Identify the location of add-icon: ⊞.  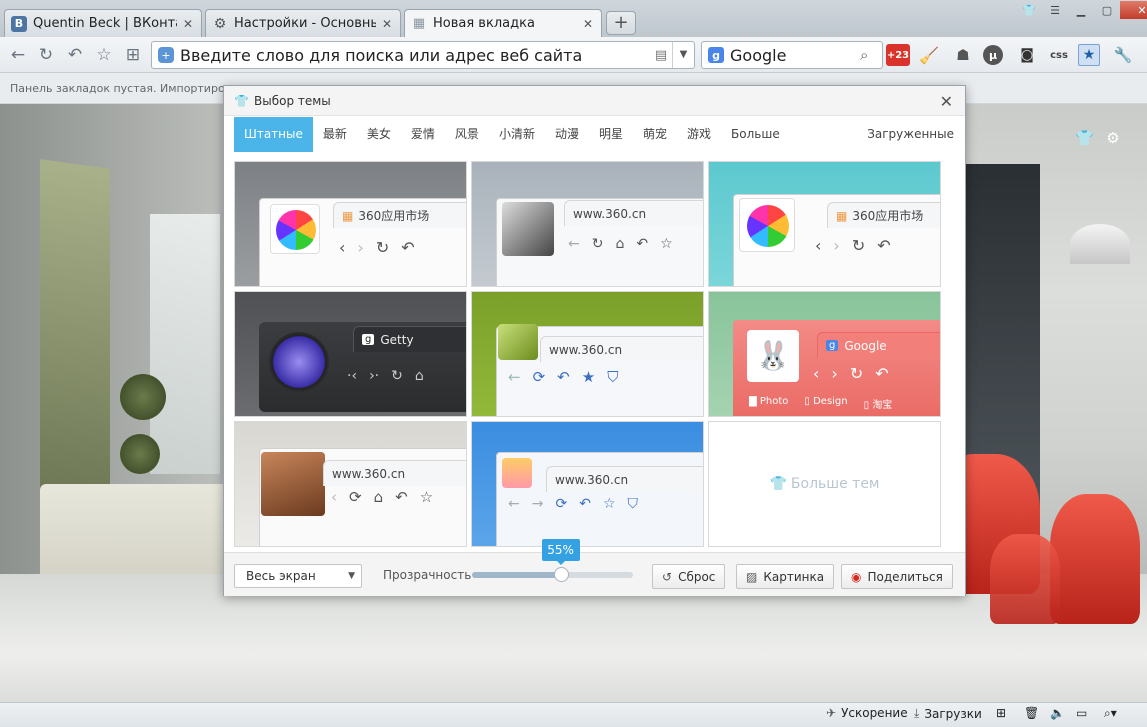
(1001, 713).